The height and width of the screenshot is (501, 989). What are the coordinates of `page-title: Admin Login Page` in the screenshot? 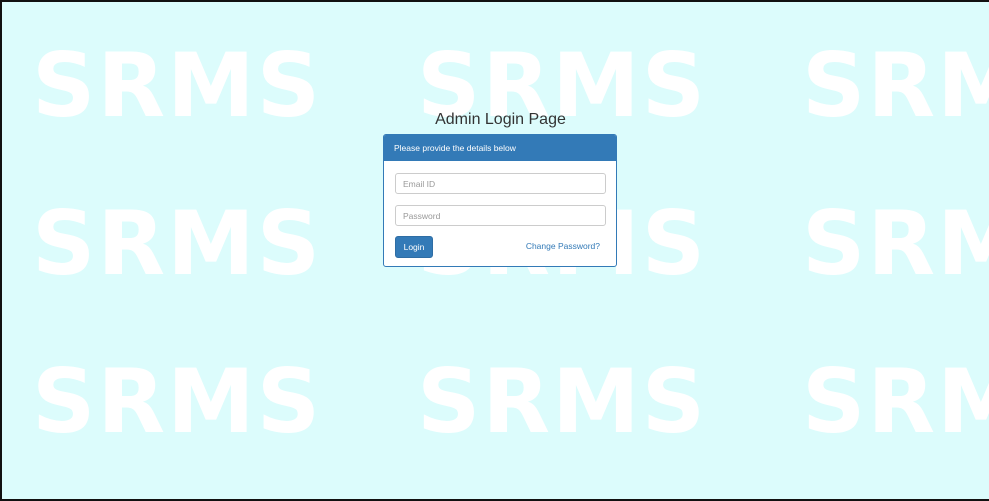 It's located at (500, 119).